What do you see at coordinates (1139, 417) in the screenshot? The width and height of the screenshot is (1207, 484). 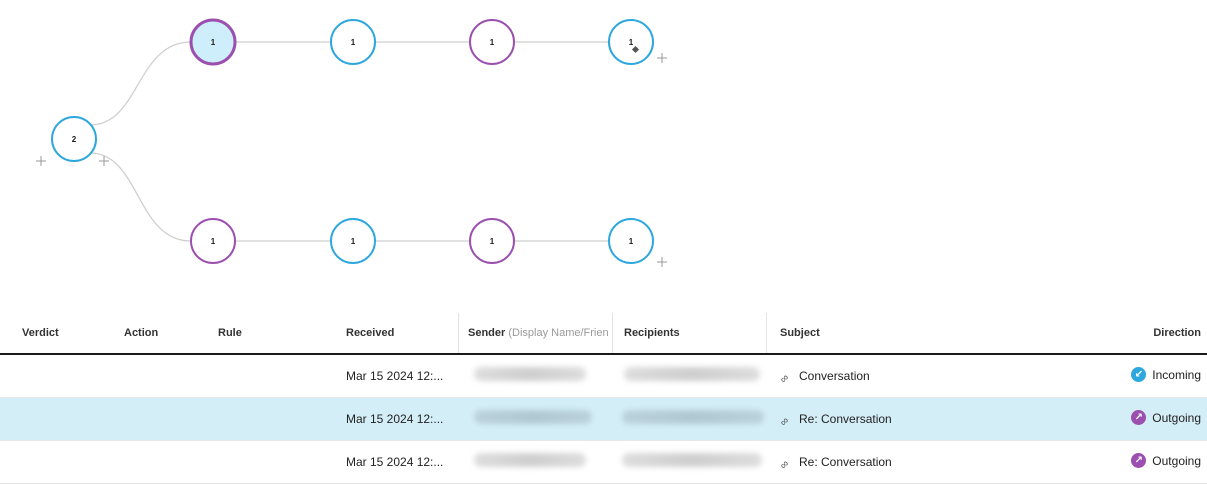 I see `outgoing-arrow-icon: ↗` at bounding box center [1139, 417].